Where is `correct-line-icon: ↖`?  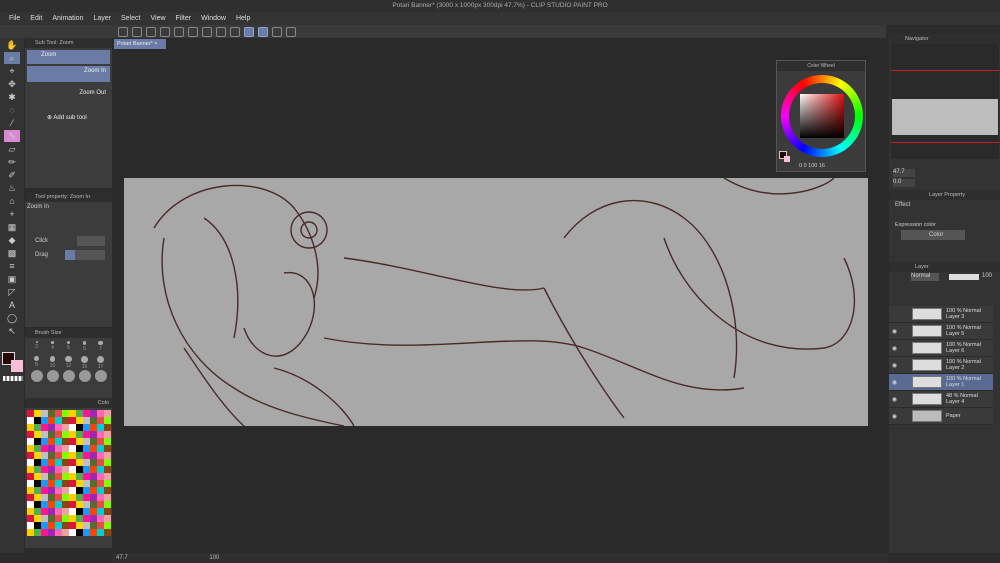 correct-line-icon: ↖ is located at coordinates (12, 331).